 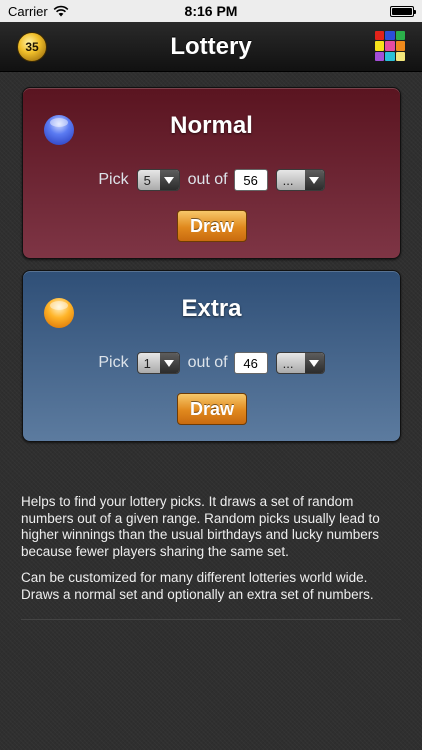 I want to click on page-title: Lottery, so click(x=211, y=46).